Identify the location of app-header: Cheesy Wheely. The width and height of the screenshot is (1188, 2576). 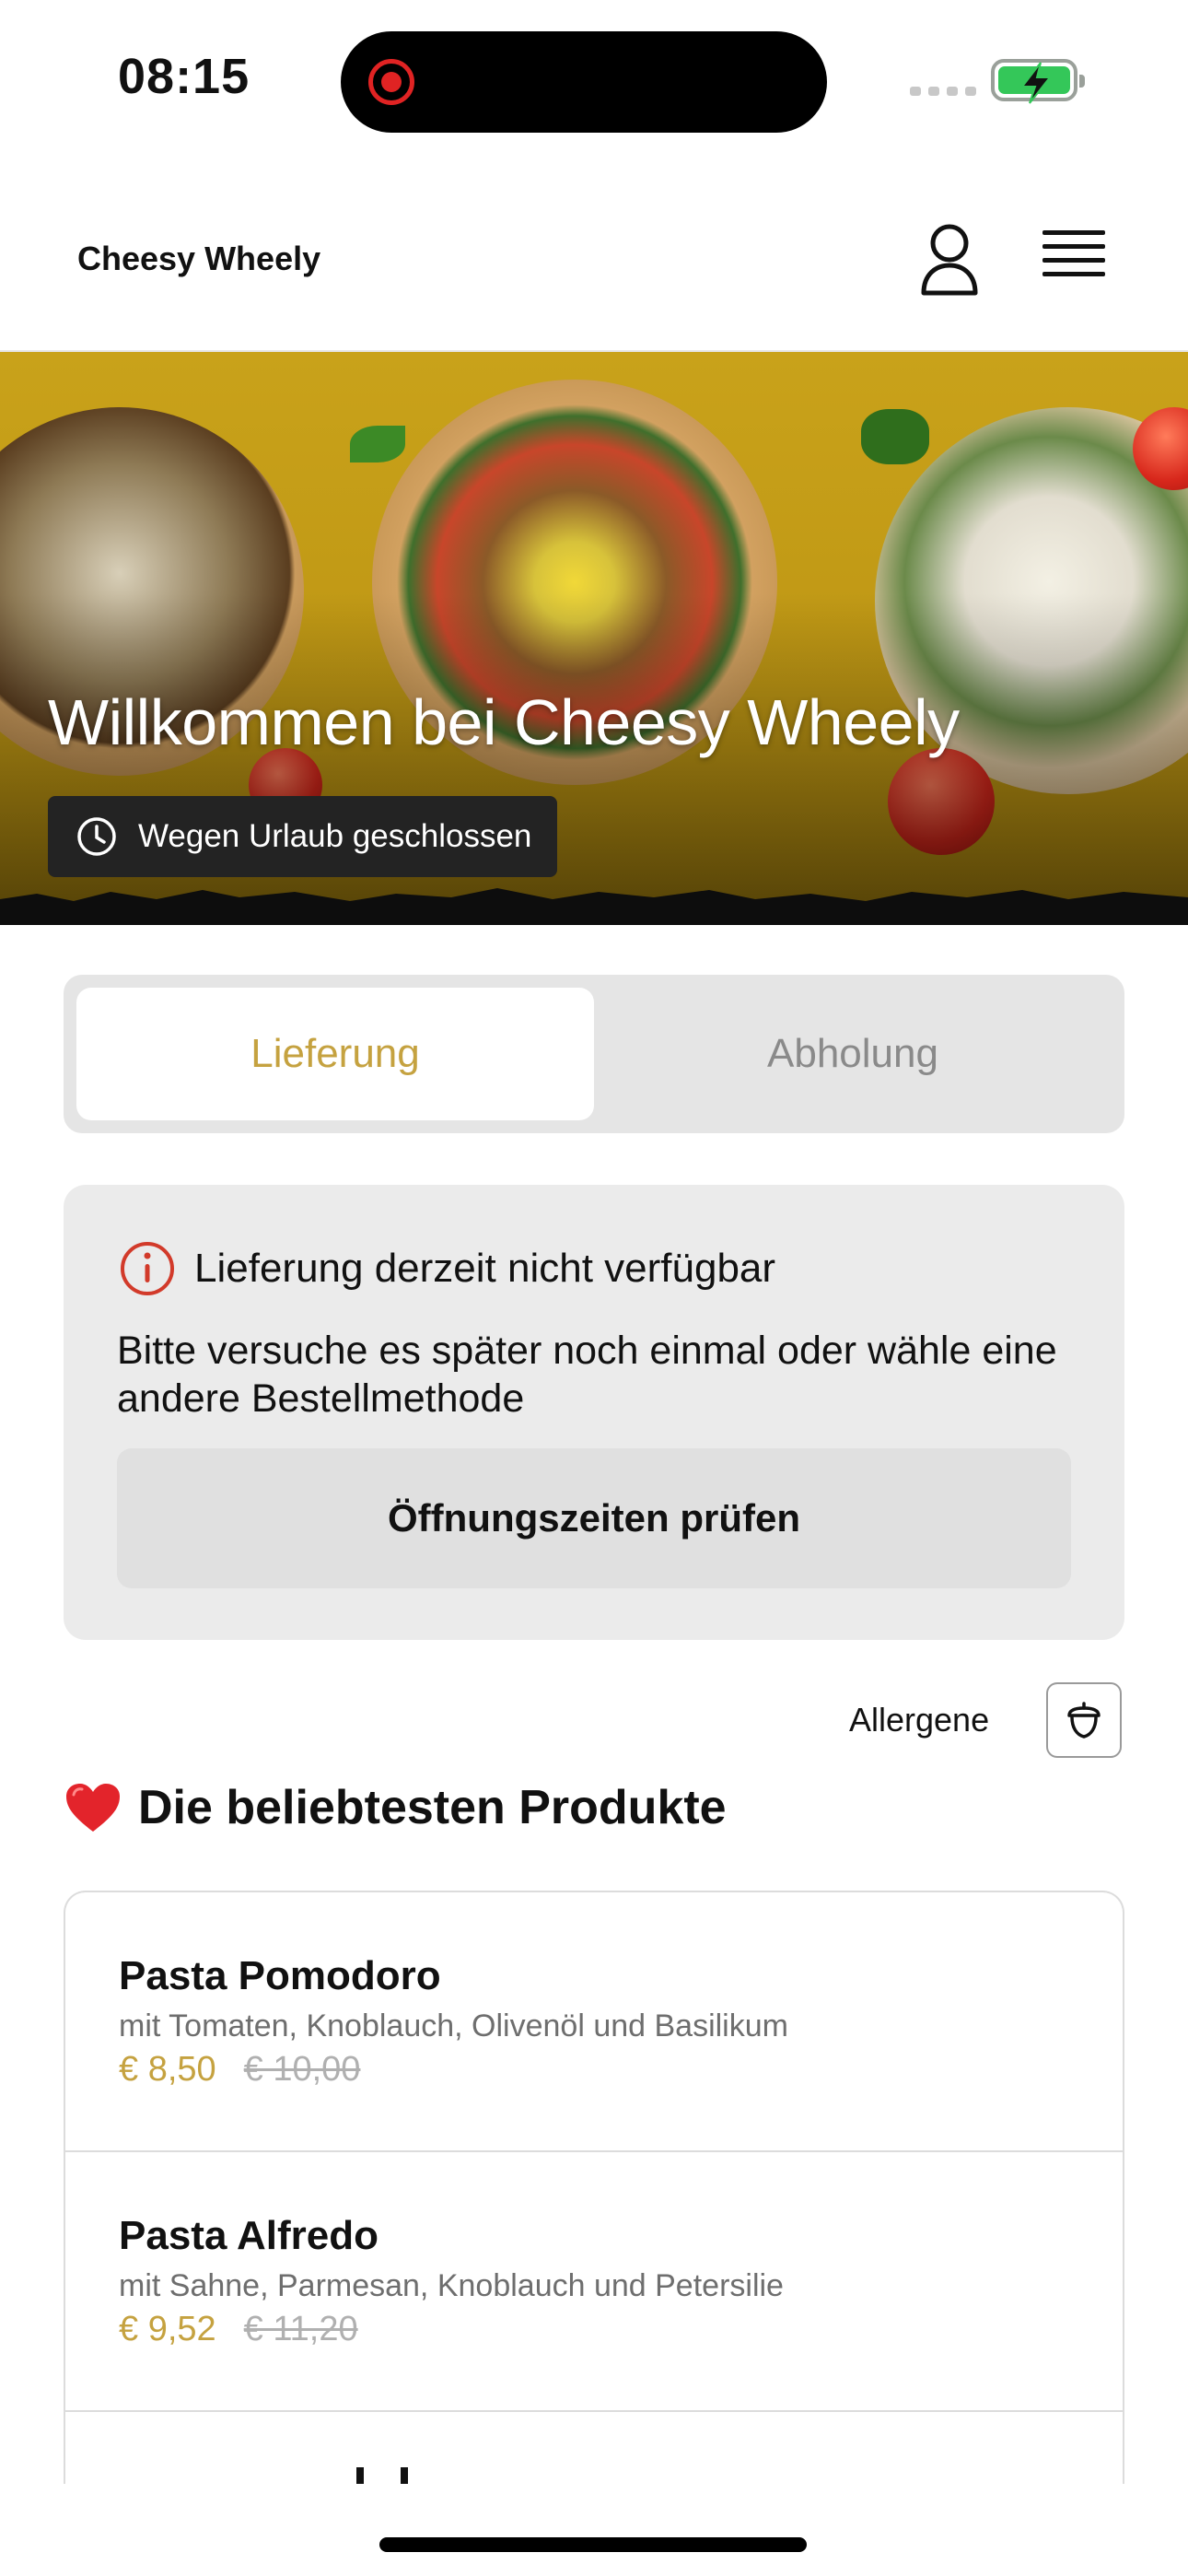
(594, 259).